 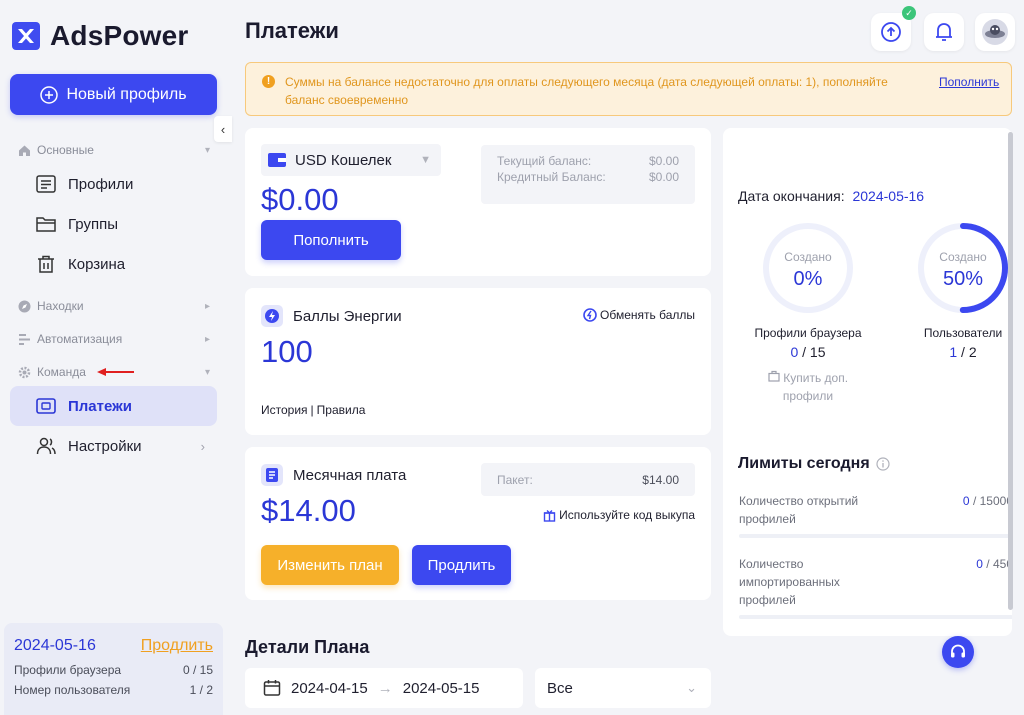 I want to click on ring-percent: 50%, so click(x=963, y=279).